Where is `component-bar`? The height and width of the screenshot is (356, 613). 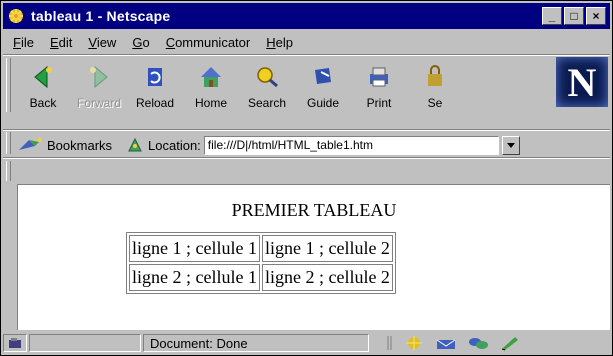 component-bar is located at coordinates (454, 343).